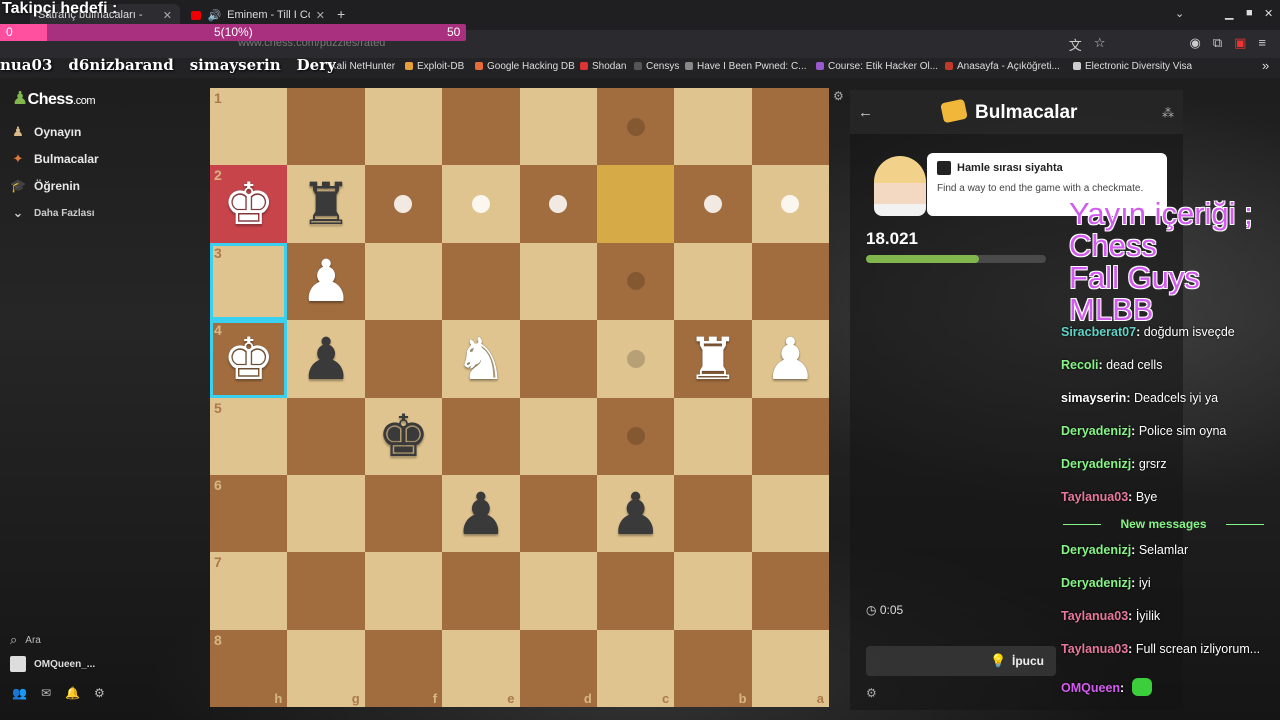 Image resolution: width=1280 pixels, height=720 pixels. What do you see at coordinates (326, 668) in the screenshot?
I see `square-g8: g` at bounding box center [326, 668].